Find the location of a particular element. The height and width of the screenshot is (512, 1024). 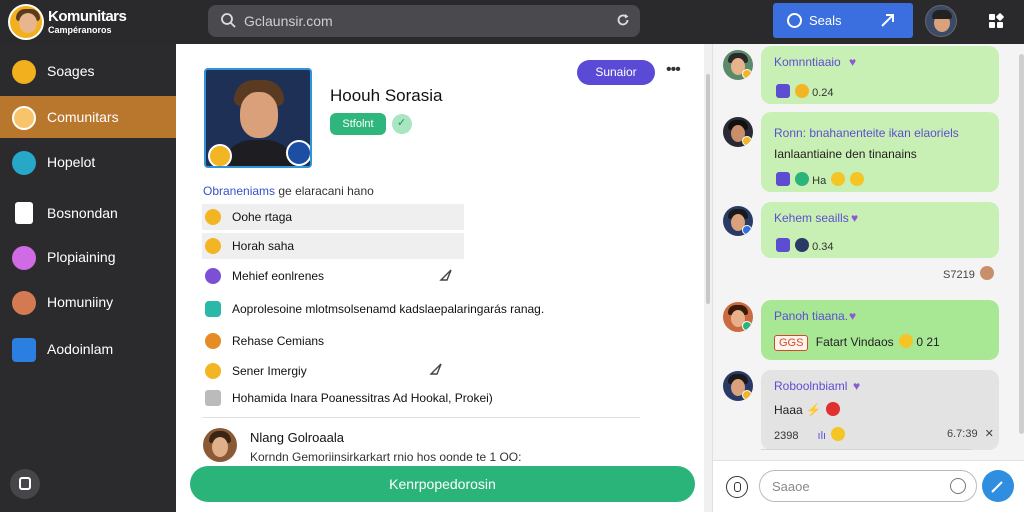

sidebar-item-plopiaining: Plopiaining is located at coordinates (88, 257).